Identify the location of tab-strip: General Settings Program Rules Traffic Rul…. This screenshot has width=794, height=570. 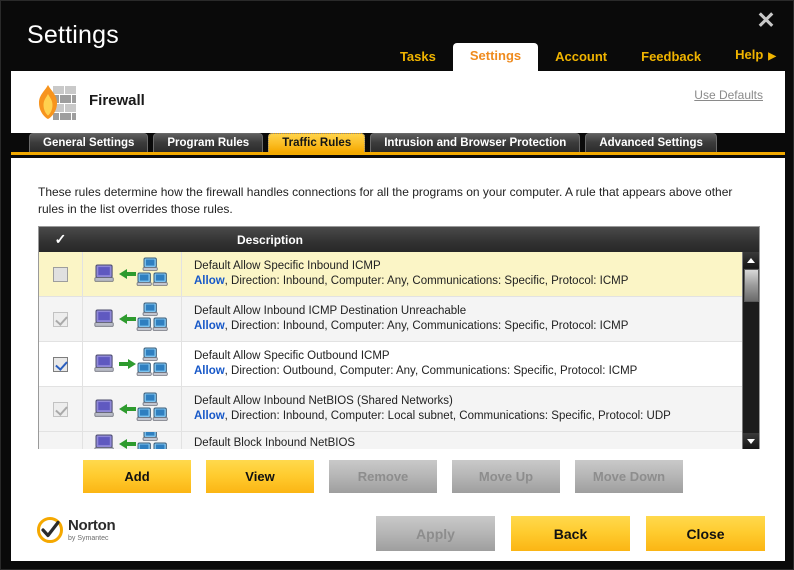
(398, 144).